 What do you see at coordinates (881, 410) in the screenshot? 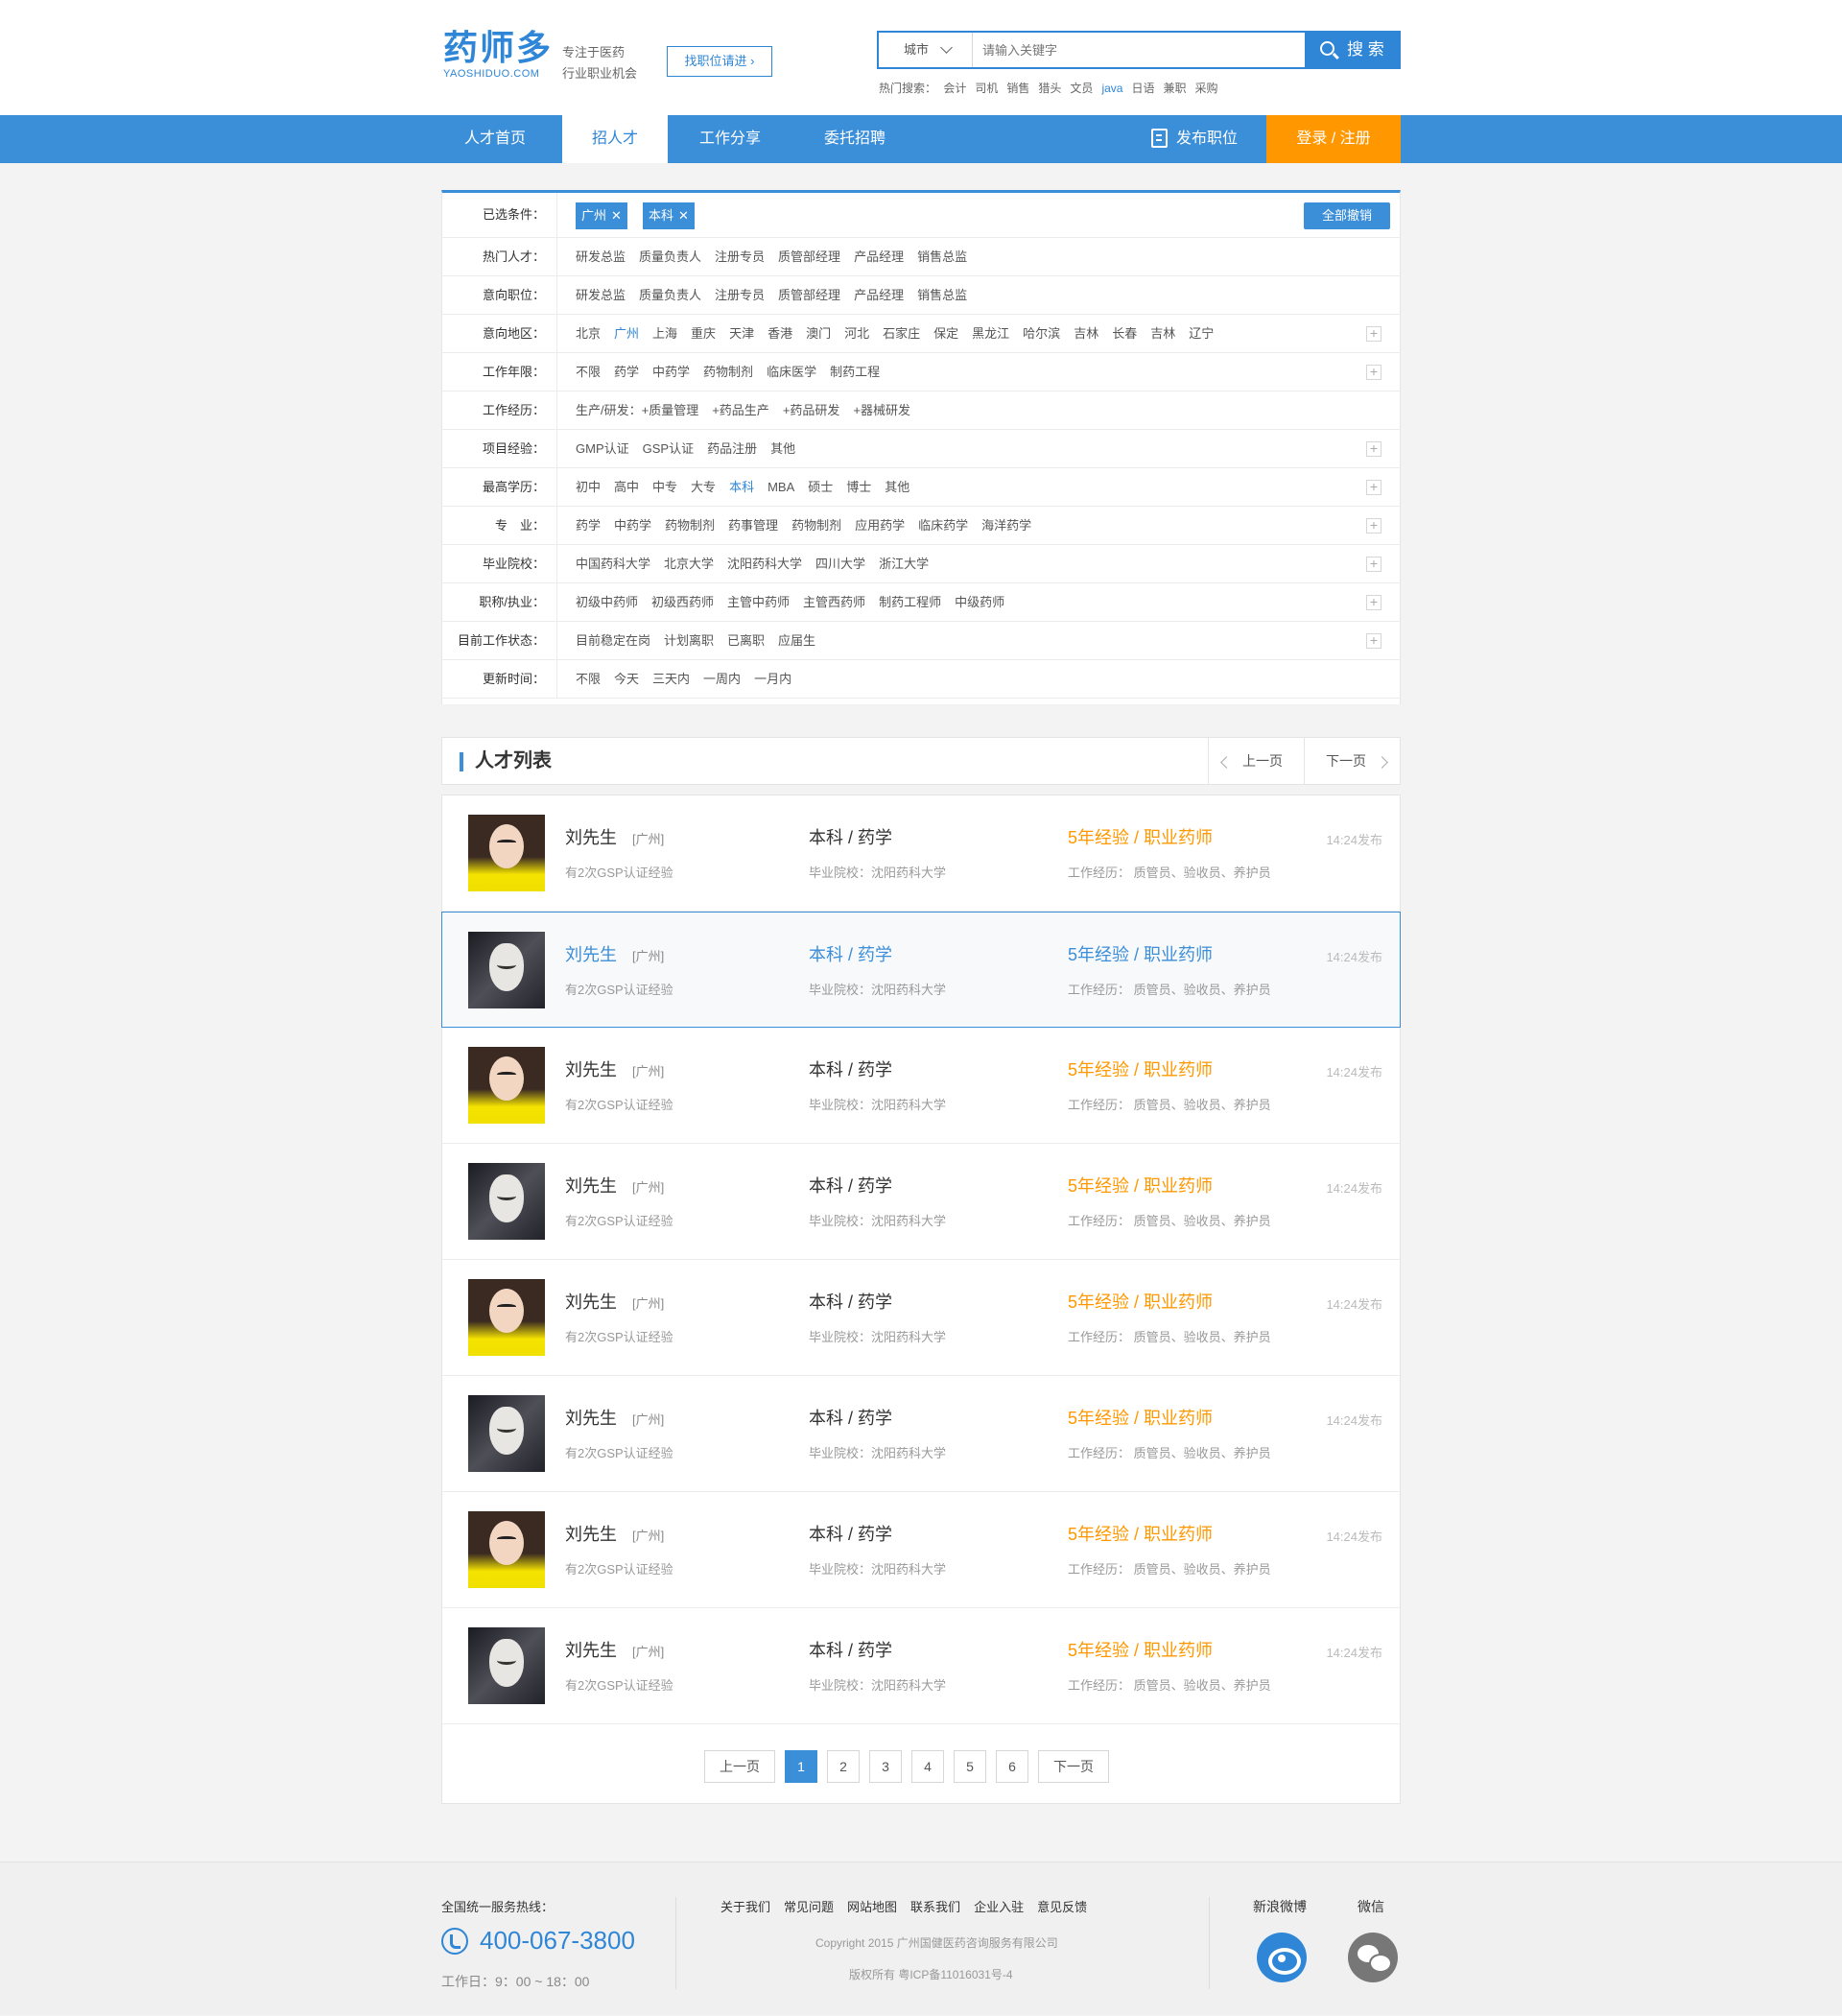
I see `filter-option: +器械研发` at bounding box center [881, 410].